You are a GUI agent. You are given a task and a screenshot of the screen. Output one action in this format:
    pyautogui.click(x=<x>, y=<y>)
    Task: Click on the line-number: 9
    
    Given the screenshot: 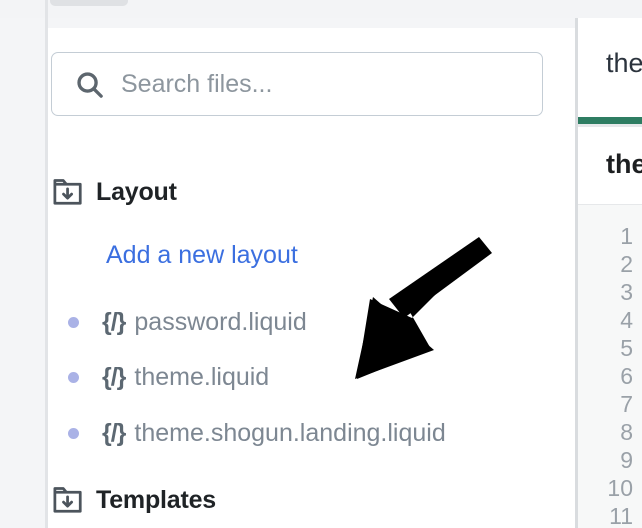 What is the action you would take?
    pyautogui.click(x=626, y=460)
    